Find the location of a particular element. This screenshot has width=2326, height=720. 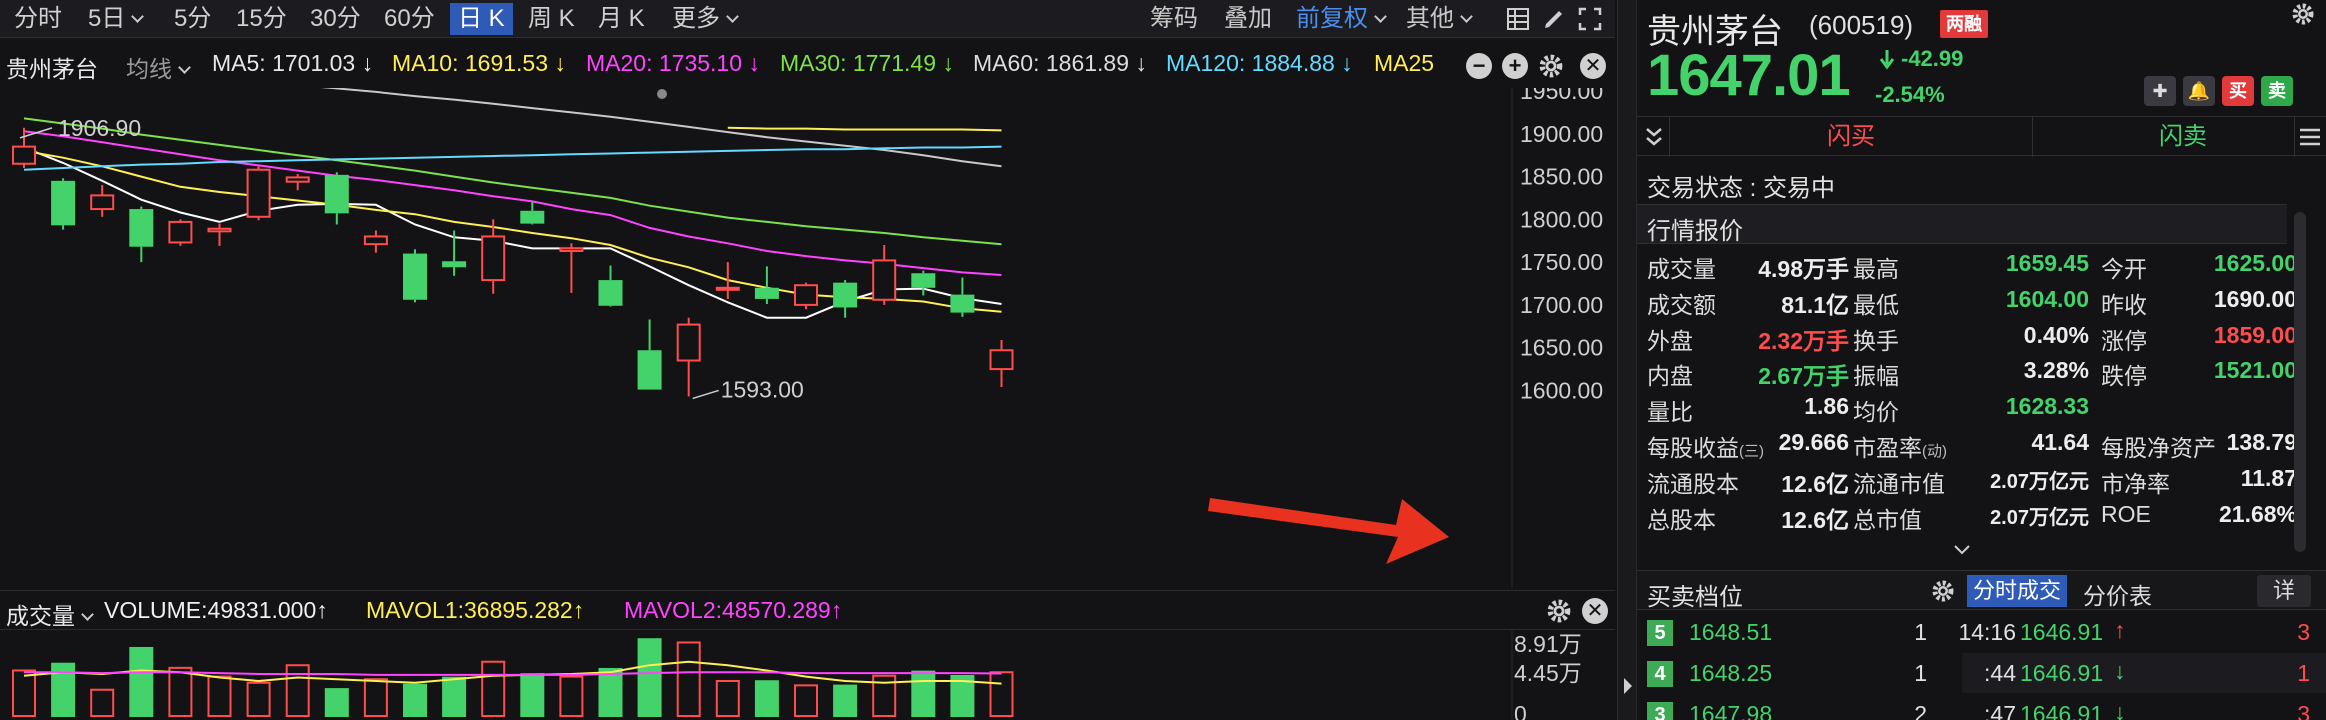

ma-line-ma250 is located at coordinates (864, 129).